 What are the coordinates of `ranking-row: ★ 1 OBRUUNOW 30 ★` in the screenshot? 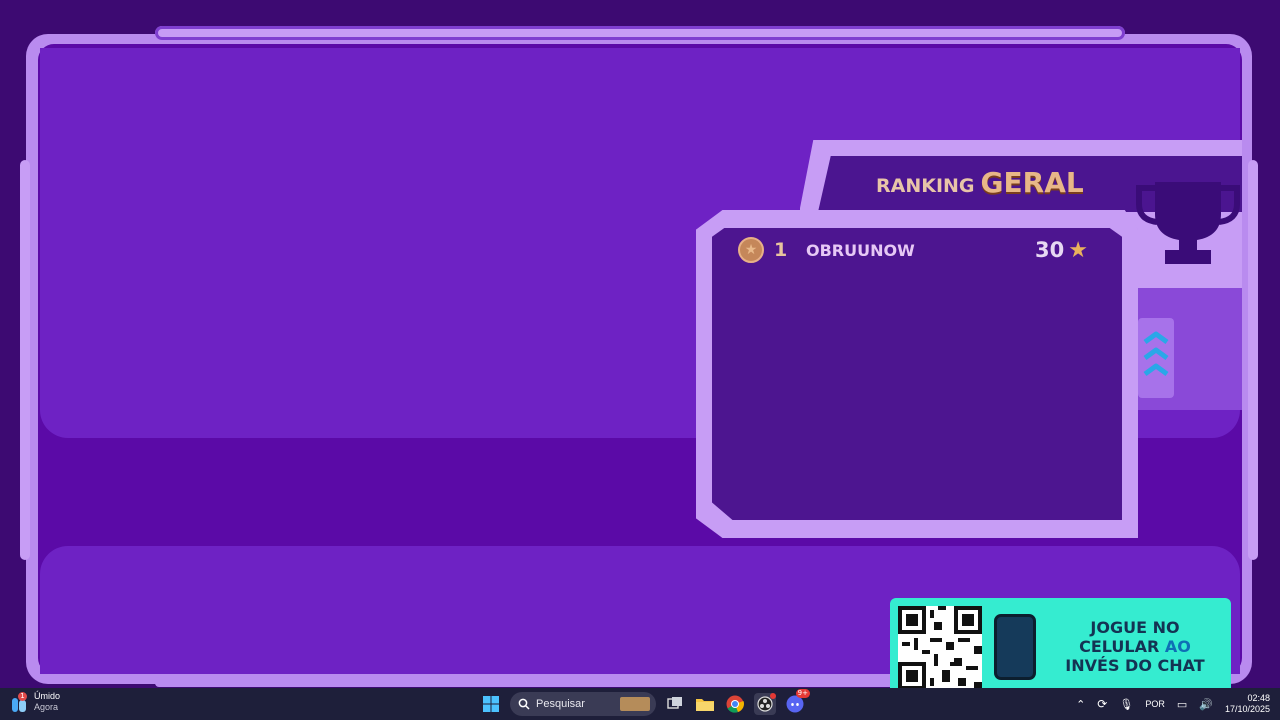 It's located at (913, 250).